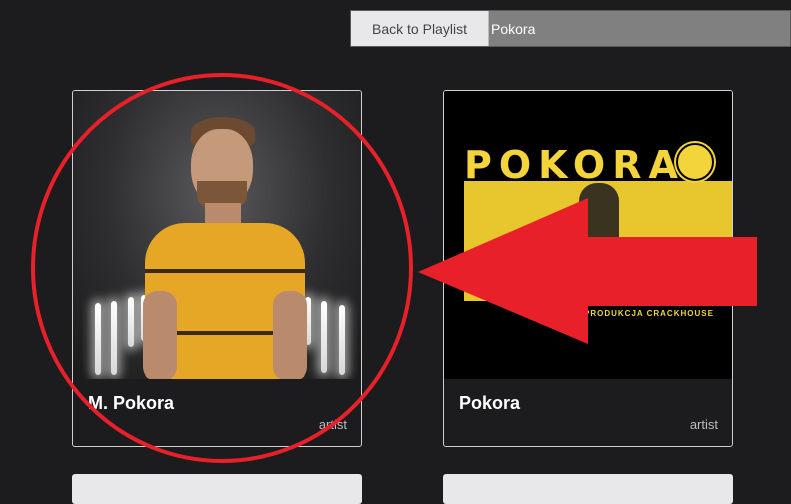 The width and height of the screenshot is (791, 504). I want to click on cover-logo-icon, so click(695, 162).